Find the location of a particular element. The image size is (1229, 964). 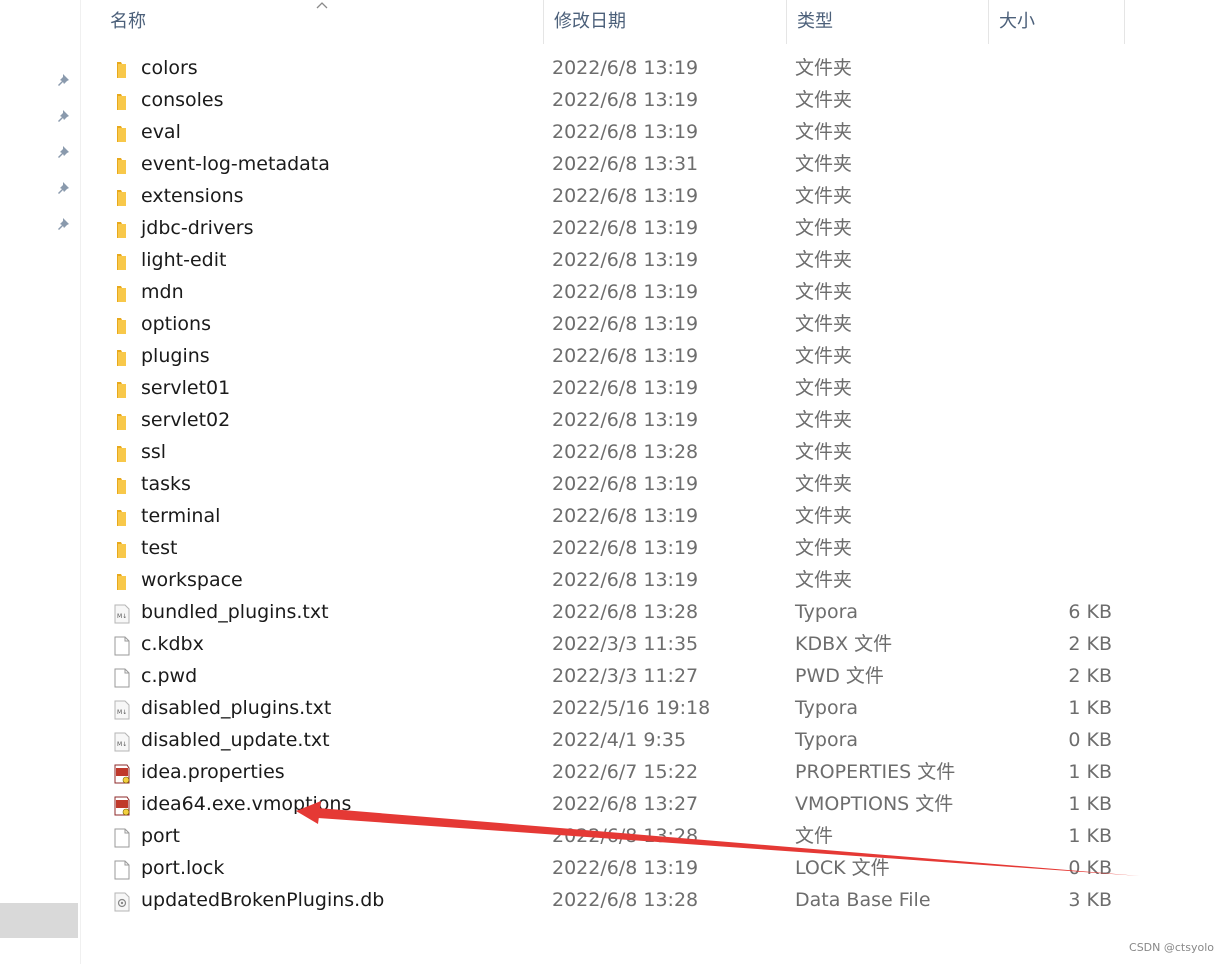

file-row: workspace 2022/6/8 13:19 文件夹 is located at coordinates (655, 580).